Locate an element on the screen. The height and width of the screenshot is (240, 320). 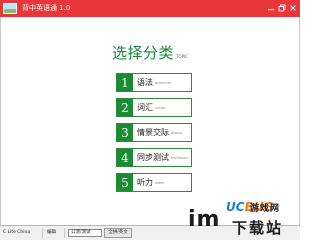
restore-button is located at coordinates (282, 7).